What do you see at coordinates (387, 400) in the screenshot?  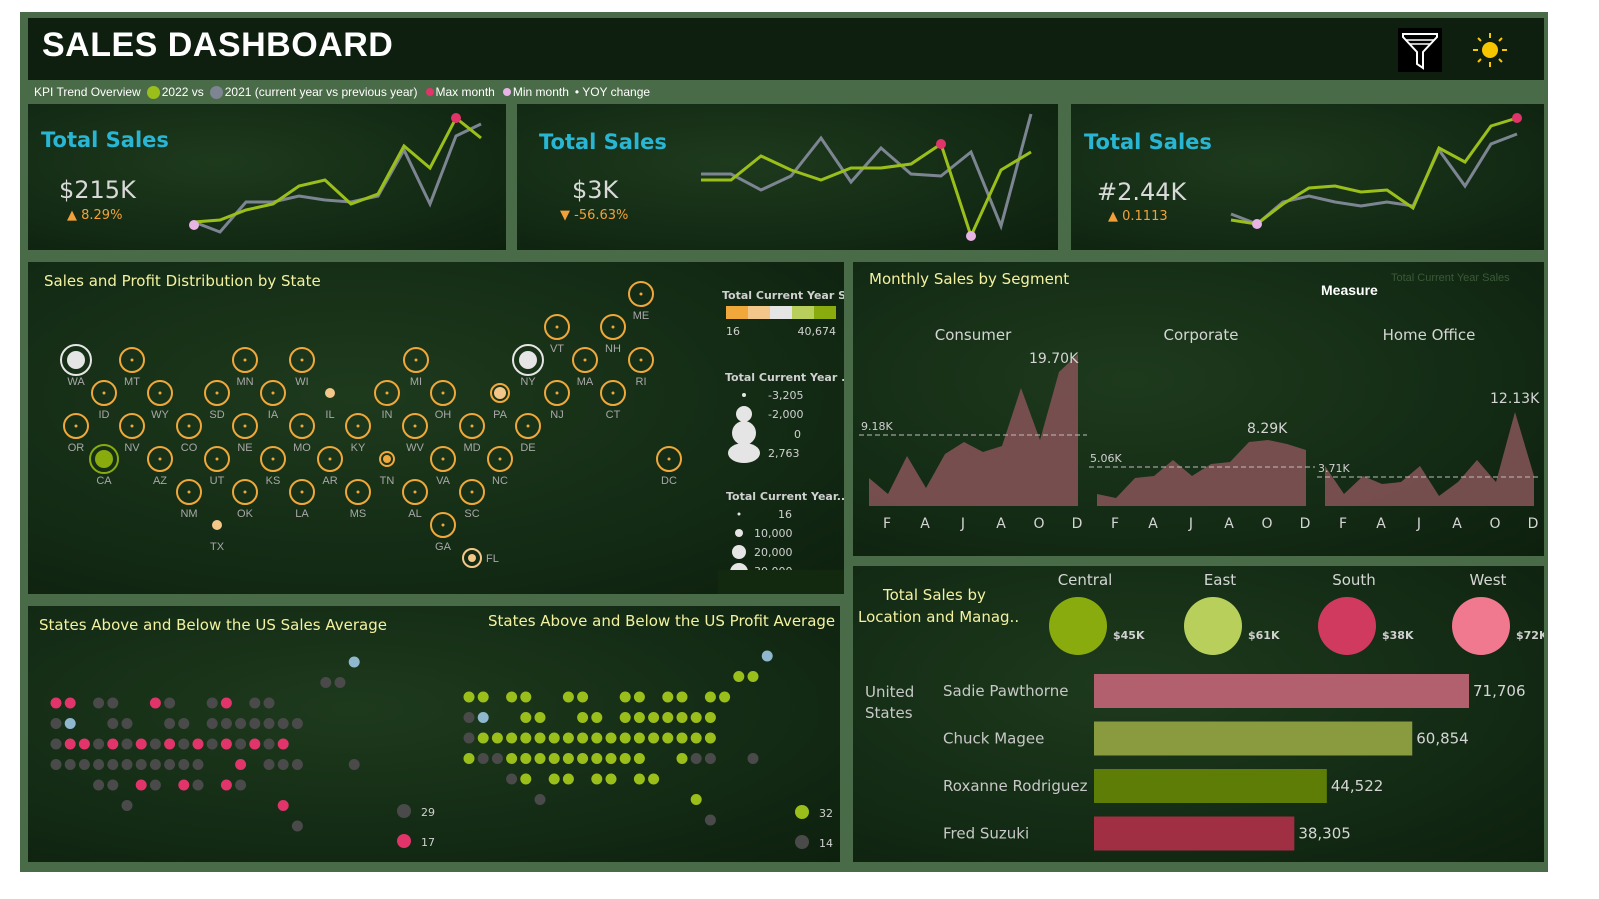 I see `state-marker-in: IN` at bounding box center [387, 400].